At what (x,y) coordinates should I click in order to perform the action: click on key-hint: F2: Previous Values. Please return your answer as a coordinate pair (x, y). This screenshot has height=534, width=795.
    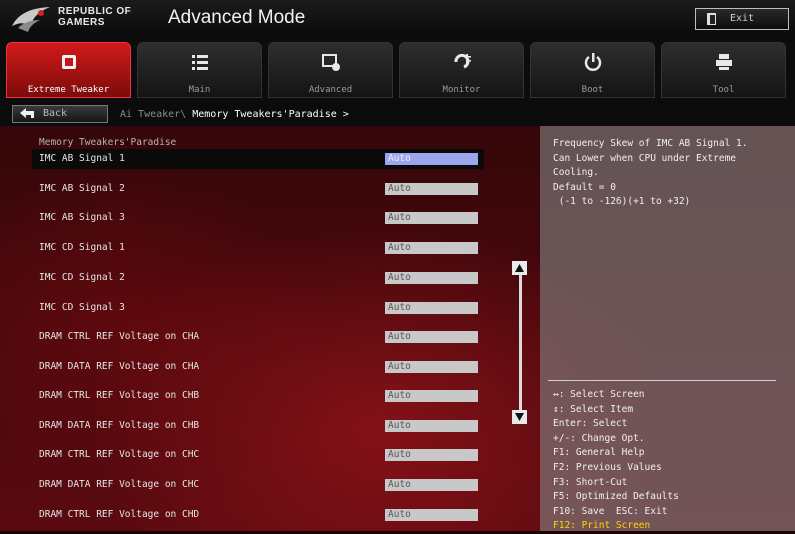
    Looking at the image, I should click on (607, 467).